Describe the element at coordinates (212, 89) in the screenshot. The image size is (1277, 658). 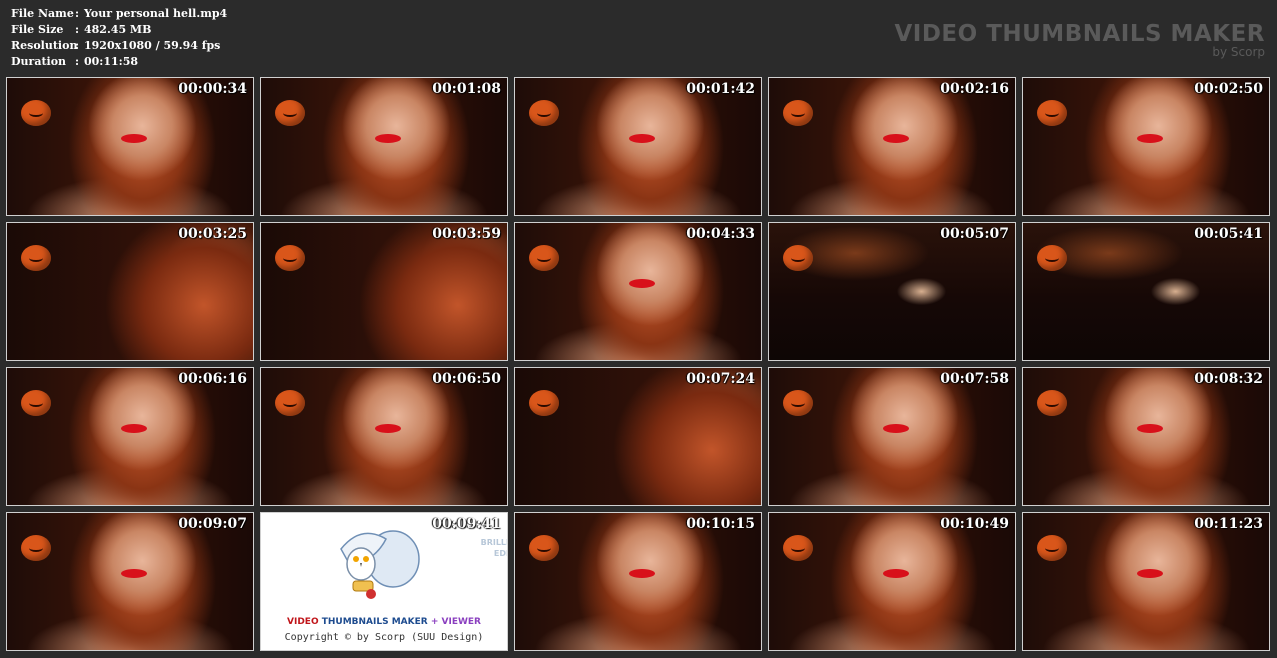
I see `thumbnail-timestamp: 00:00:34` at that location.